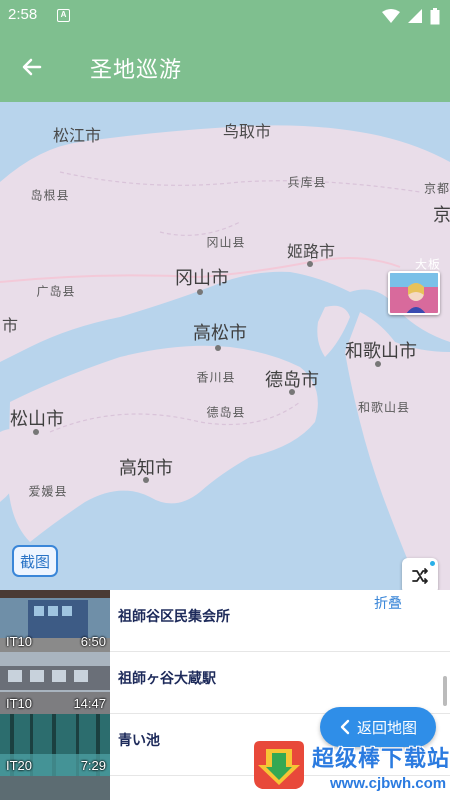 This screenshot has height=800, width=450. What do you see at coordinates (279, 765) in the screenshot?
I see `watermark-logo-icon` at bounding box center [279, 765].